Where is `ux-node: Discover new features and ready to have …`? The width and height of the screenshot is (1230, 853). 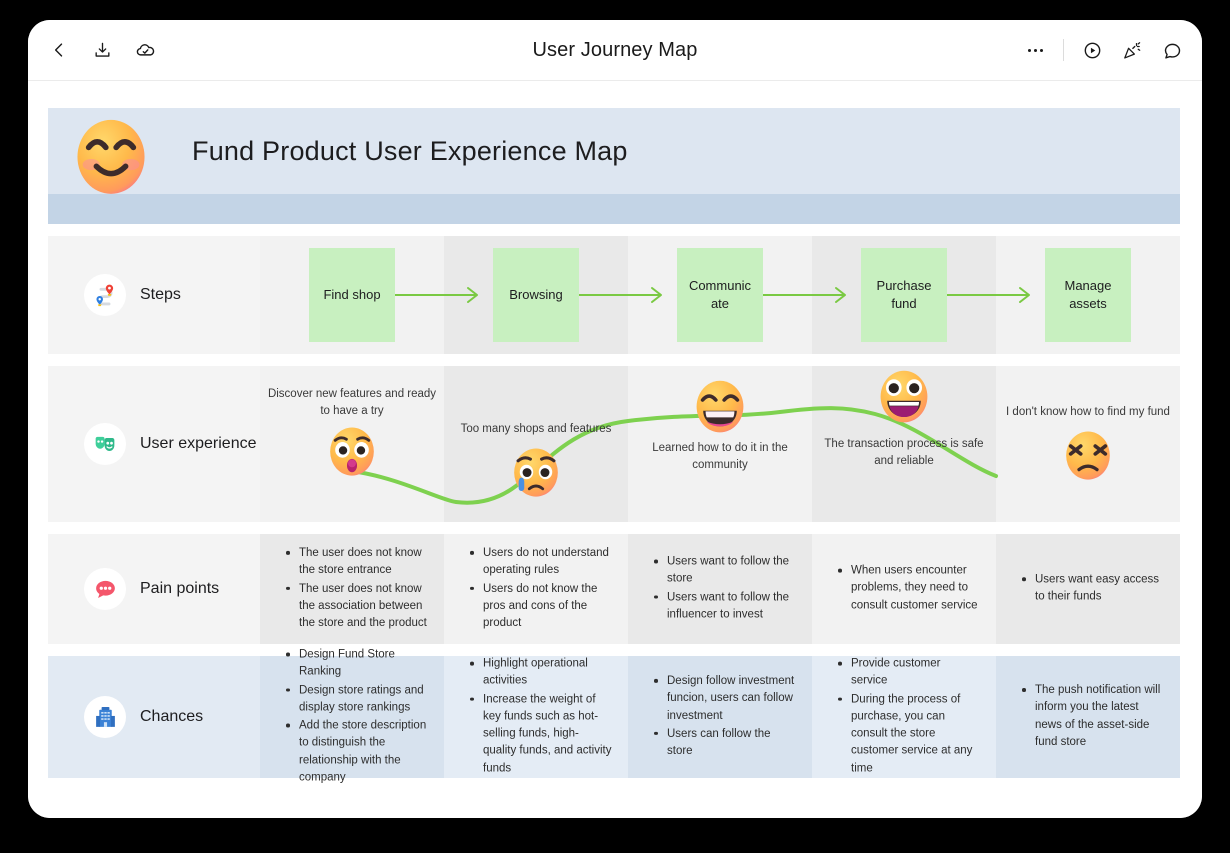 ux-node: Discover new features and ready to have … is located at coordinates (352, 432).